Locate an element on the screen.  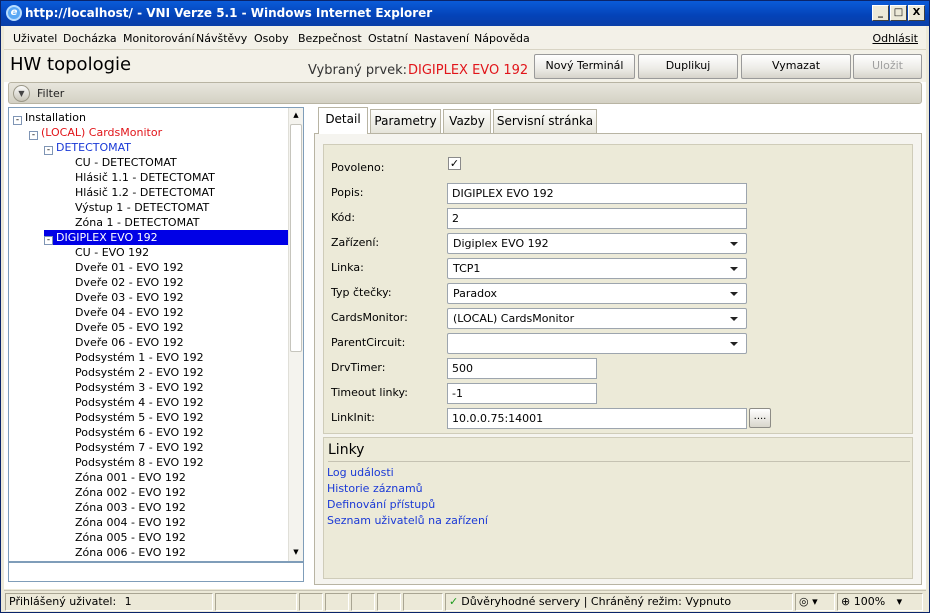
tree-node: Podsystém 1 - EVO 192 is located at coordinates (139, 357).